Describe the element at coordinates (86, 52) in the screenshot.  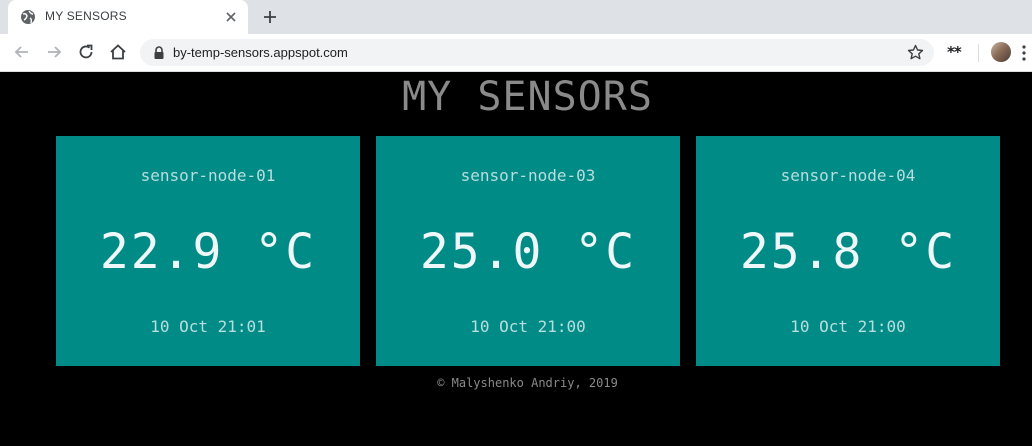
I see `reload-icon` at that location.